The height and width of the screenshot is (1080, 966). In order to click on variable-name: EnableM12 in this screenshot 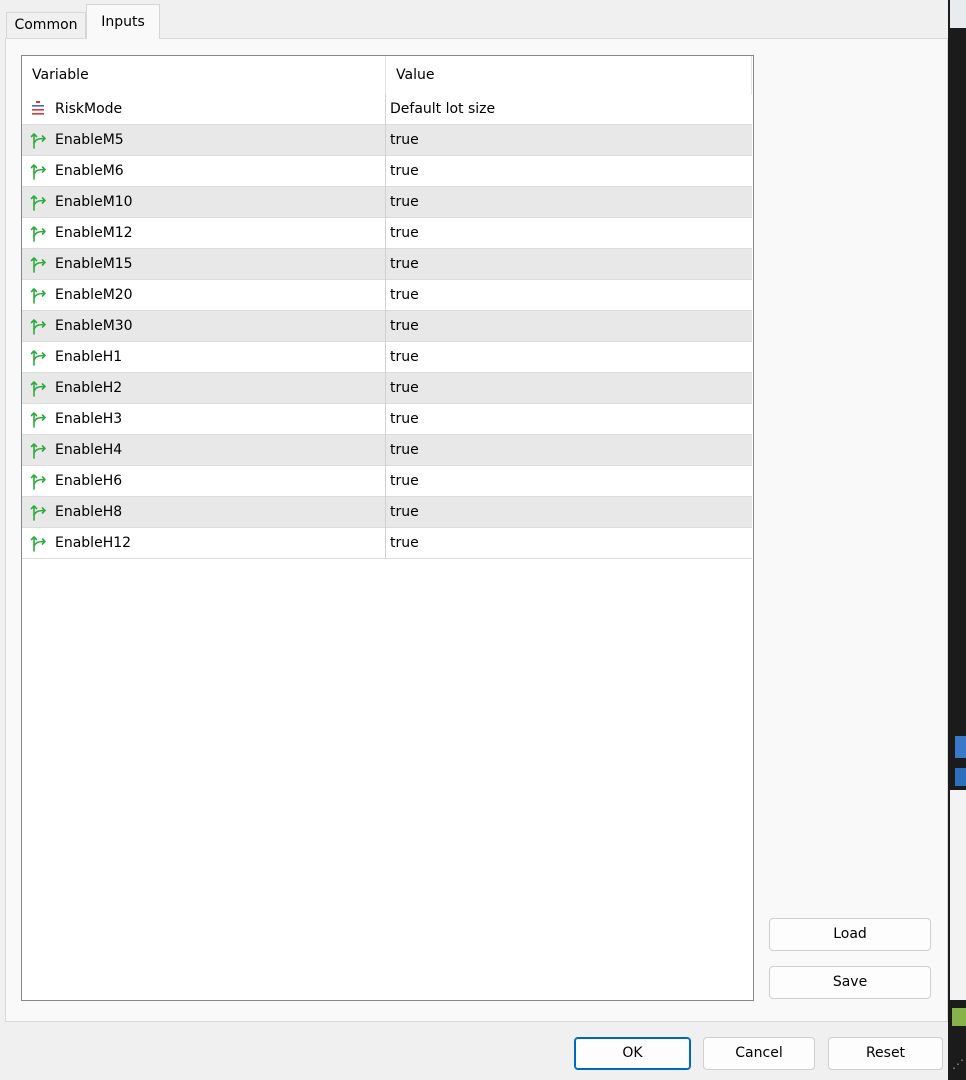, I will do `click(94, 233)`.